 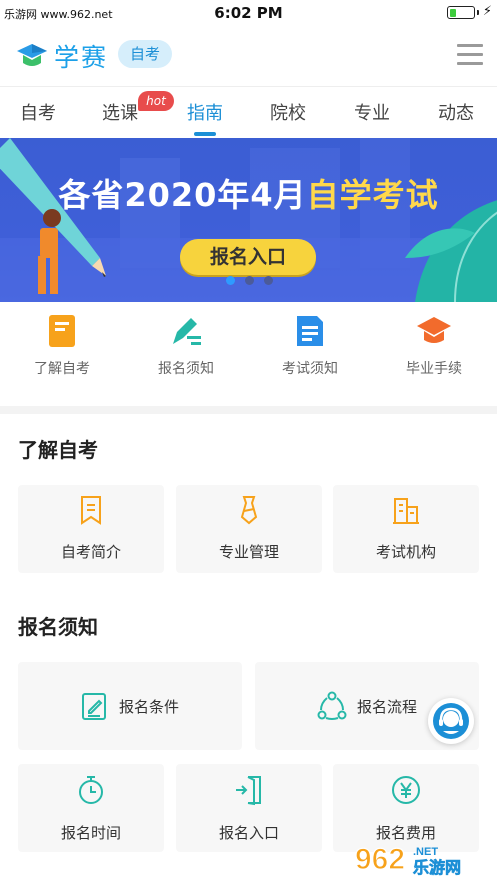 I want to click on quick-nav-graduate: 毕业手续, so click(x=434, y=346).